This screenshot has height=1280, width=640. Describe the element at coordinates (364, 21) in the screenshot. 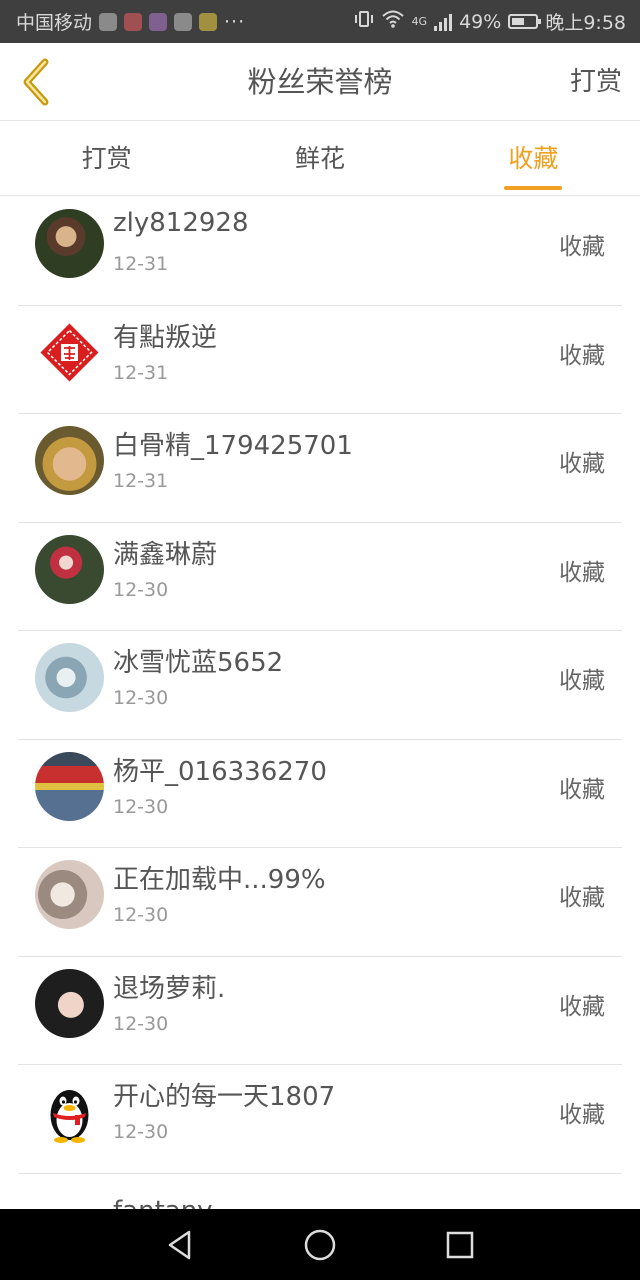

I see `vibrate-icon` at that location.